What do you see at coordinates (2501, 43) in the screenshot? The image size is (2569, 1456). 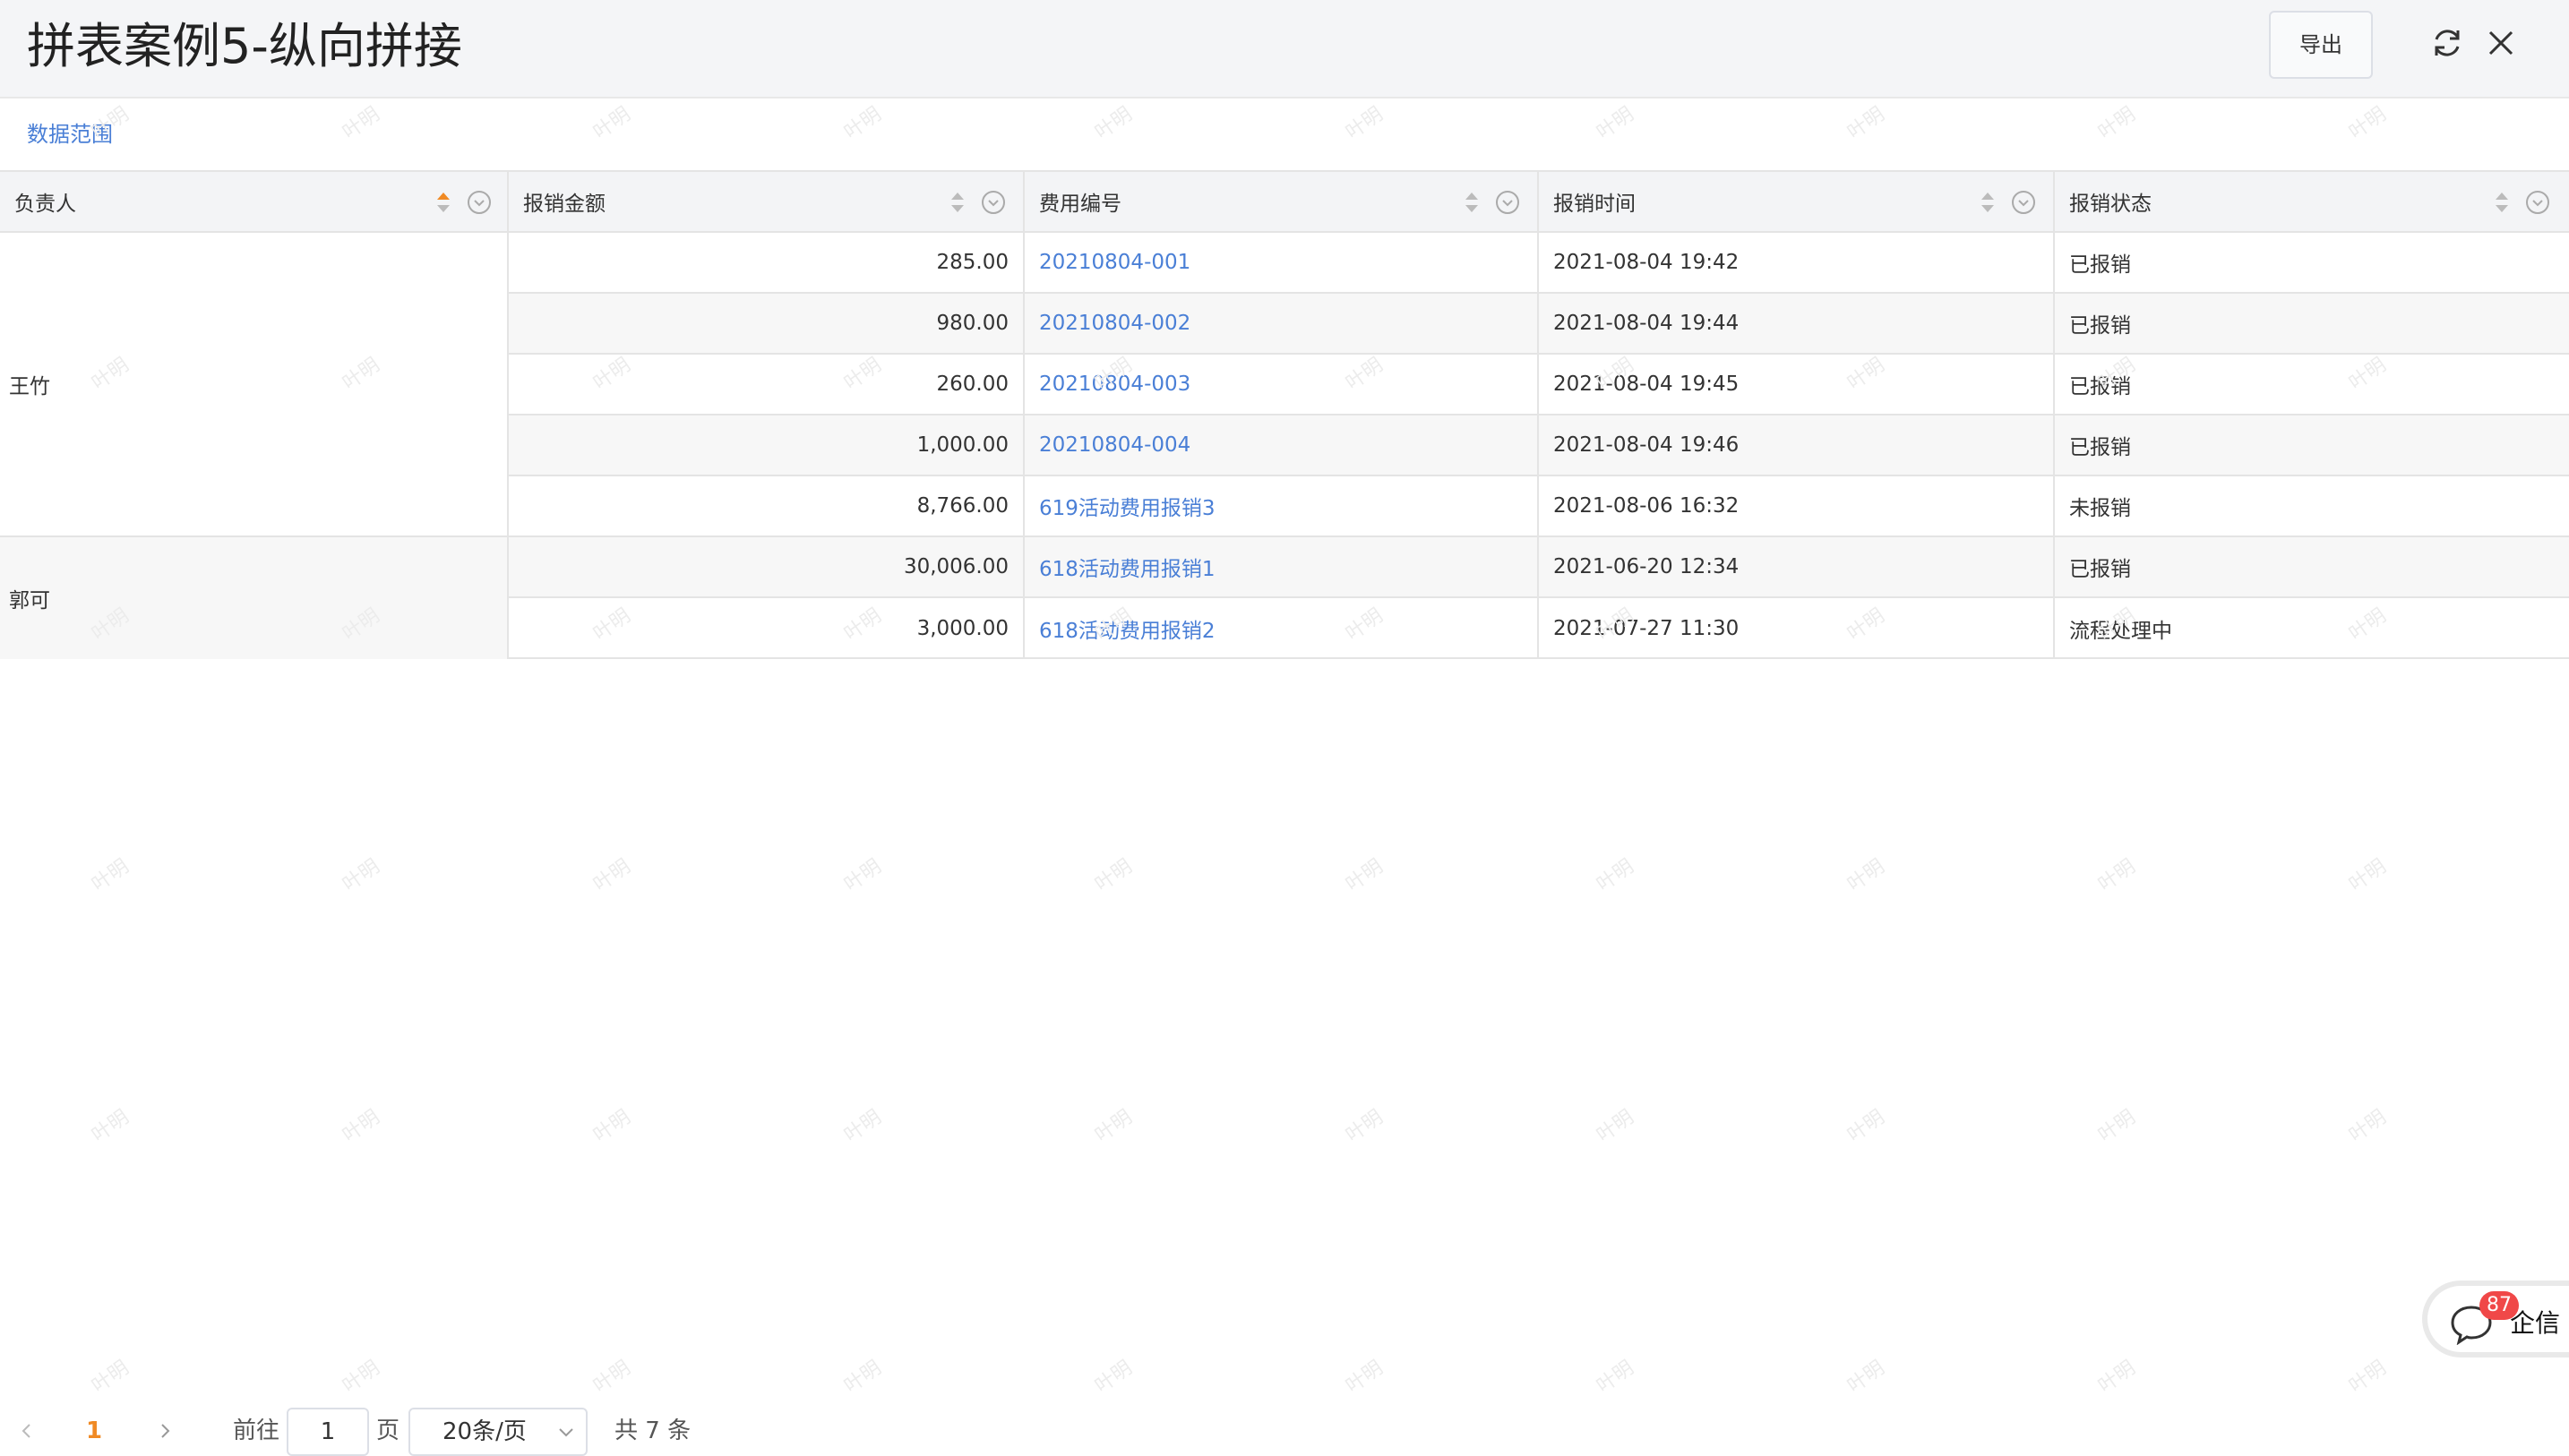 I see `close-icon` at bounding box center [2501, 43].